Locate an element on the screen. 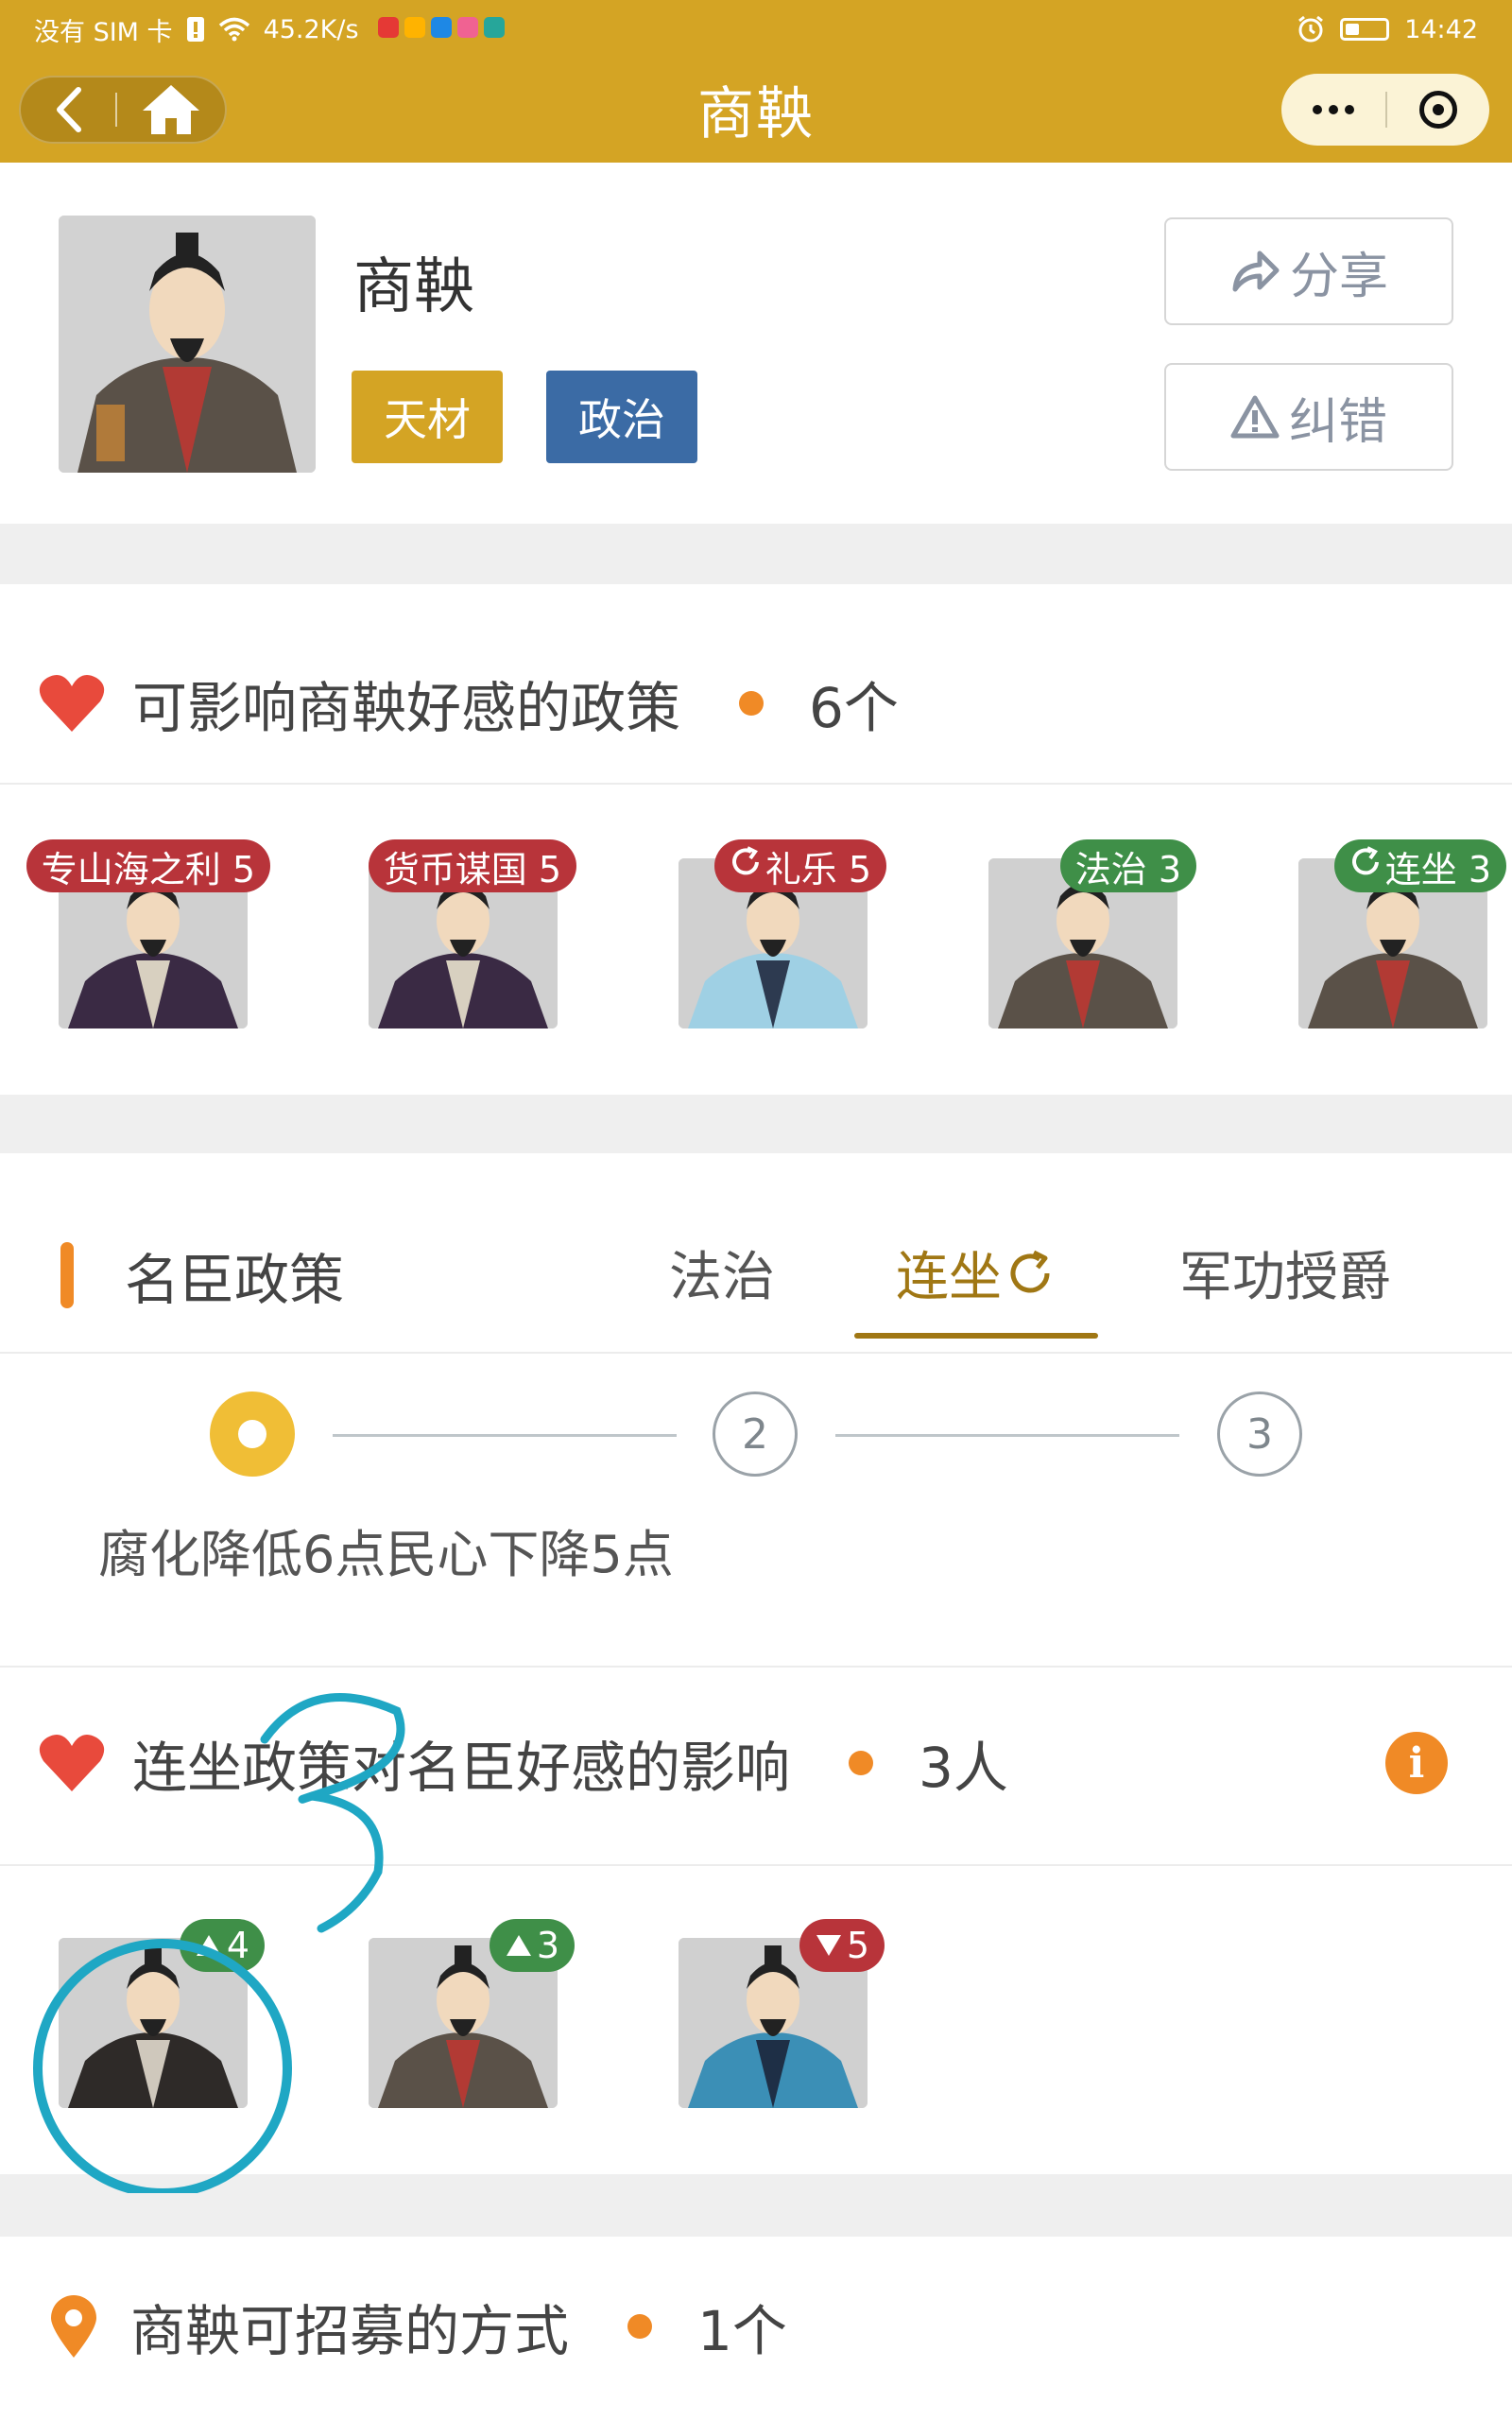 The image size is (1512, 2420). policy-badge-label: 法治 3 is located at coordinates (1127, 869).